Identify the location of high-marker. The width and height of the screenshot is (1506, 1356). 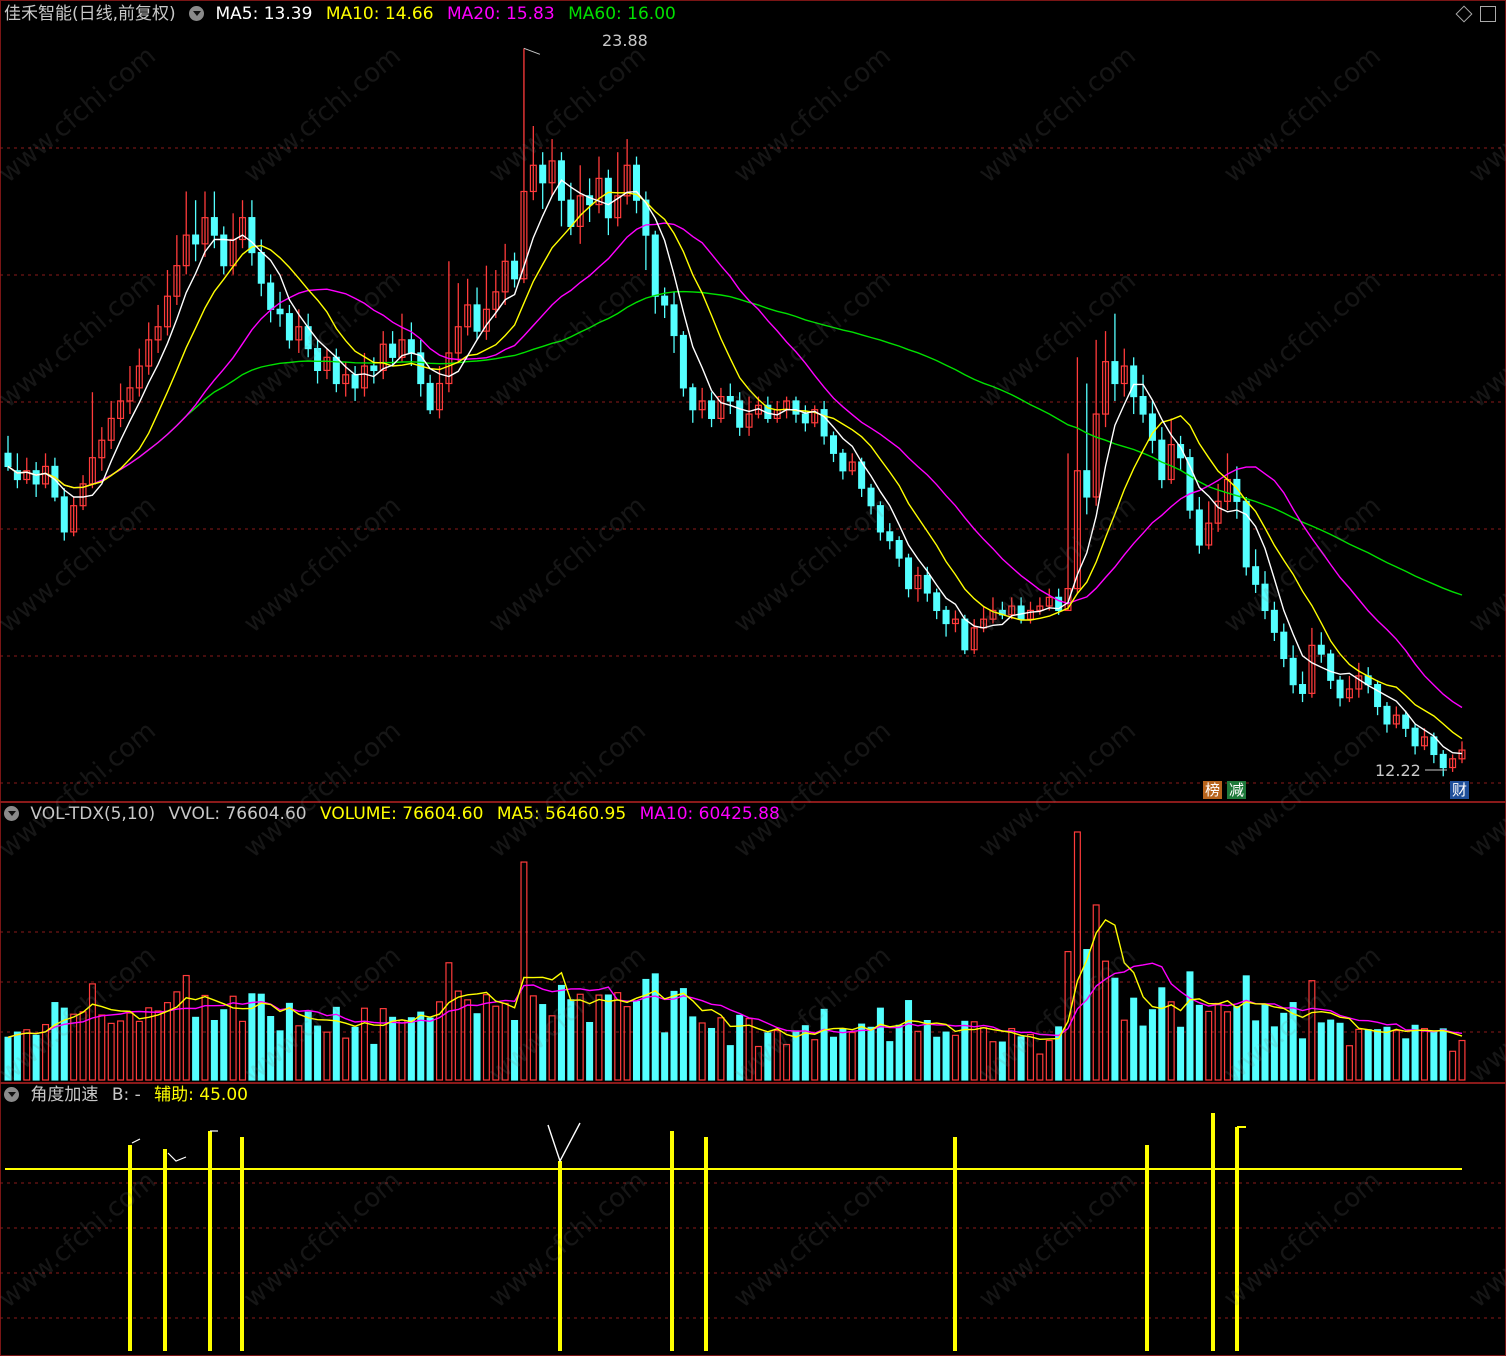
(532, 51).